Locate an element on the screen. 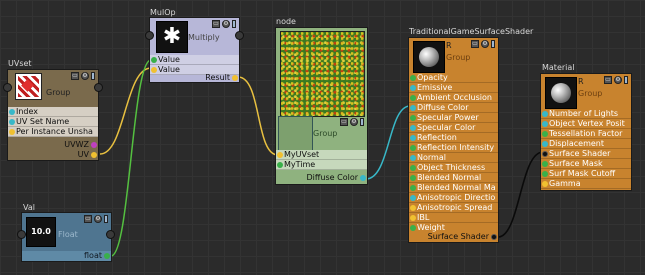 The height and width of the screenshot is (275, 645). mulop-title: MulOp is located at coordinates (163, 12).